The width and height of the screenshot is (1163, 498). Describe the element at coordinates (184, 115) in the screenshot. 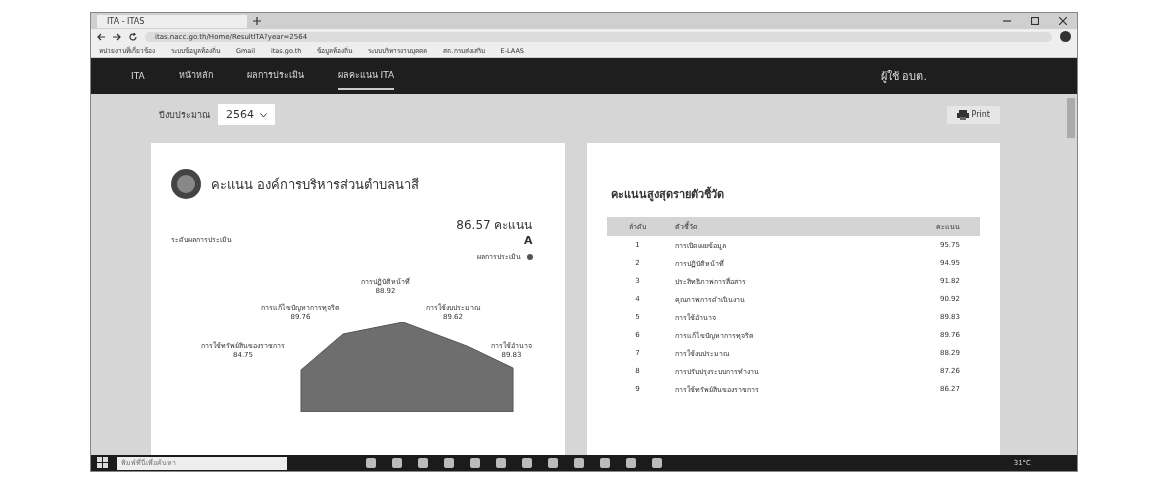

I see `year-label: ปีงบประมาณ` at that location.